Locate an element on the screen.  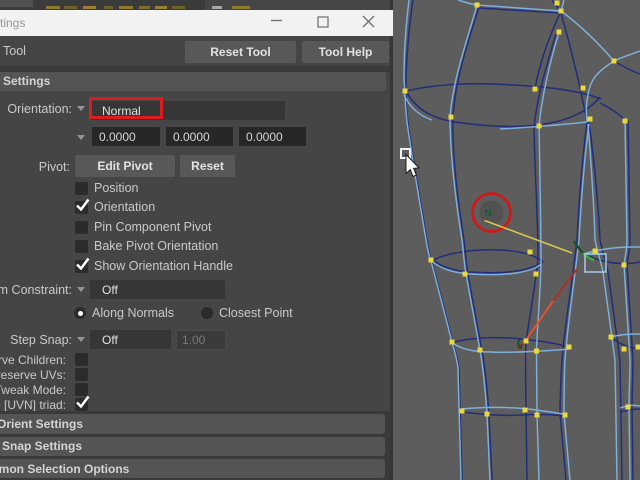
svg-text: N is located at coordinates (488, 213).